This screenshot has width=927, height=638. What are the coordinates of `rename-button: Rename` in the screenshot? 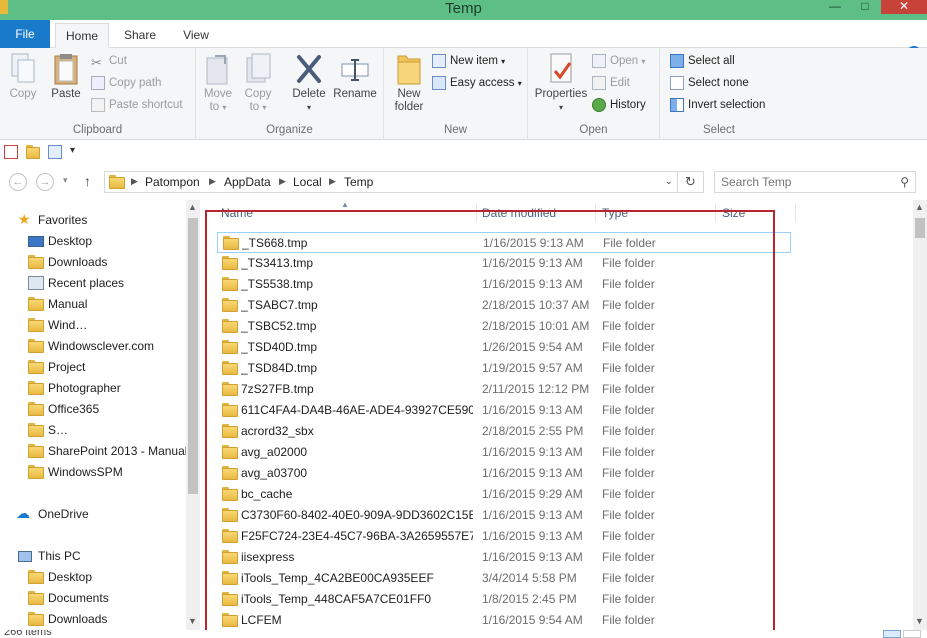 It's located at (355, 76).